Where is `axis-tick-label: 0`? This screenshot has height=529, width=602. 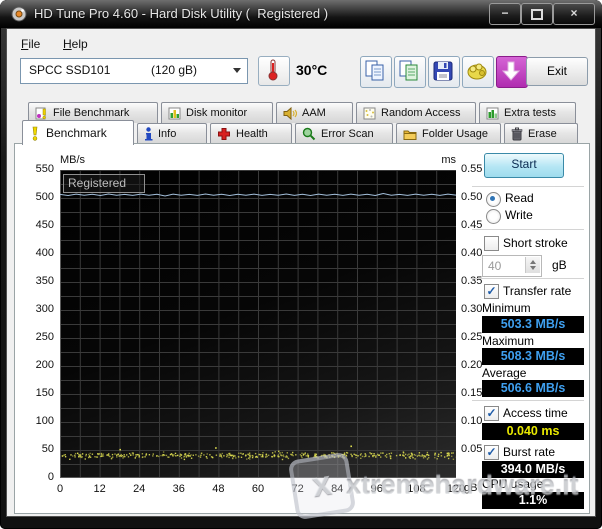
axis-tick-label: 0 is located at coordinates (50, 477).